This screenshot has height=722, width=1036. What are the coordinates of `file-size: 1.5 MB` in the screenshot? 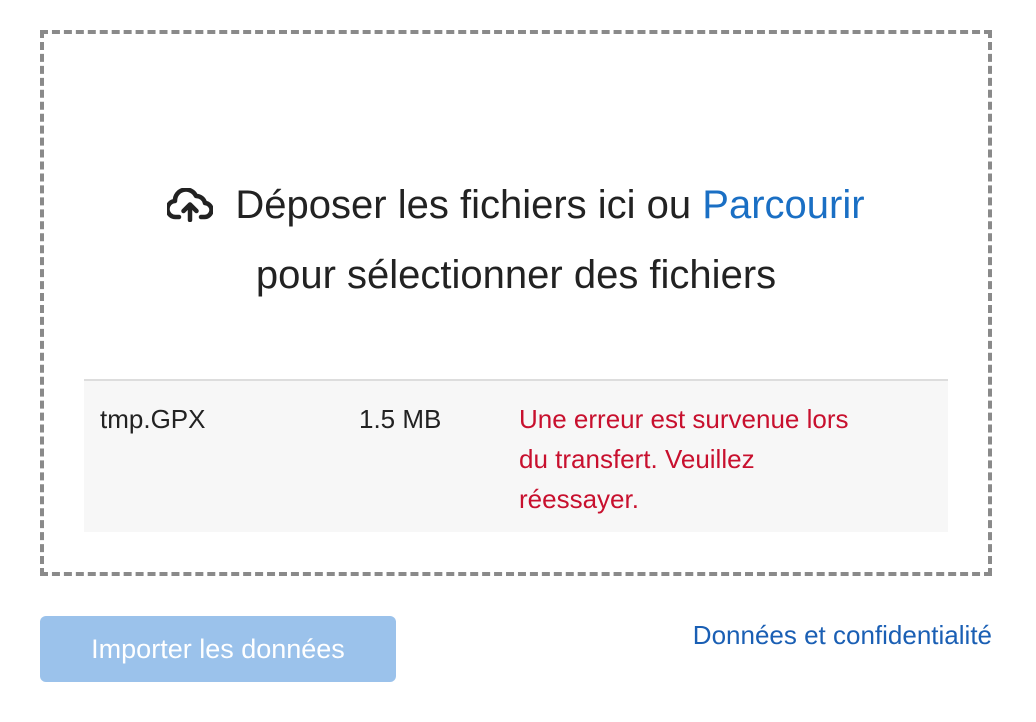 It's located at (400, 419).